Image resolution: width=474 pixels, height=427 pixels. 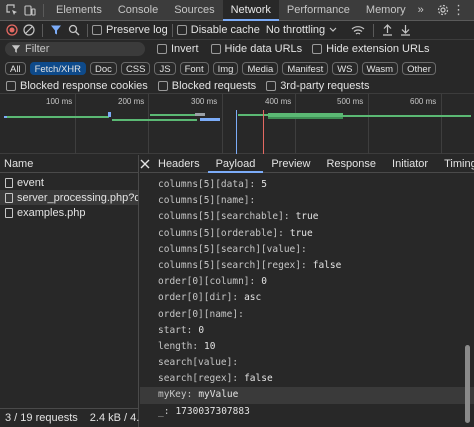 What do you see at coordinates (423, 101) in the screenshot?
I see `timeline-label-600ms: 600 ms` at bounding box center [423, 101].